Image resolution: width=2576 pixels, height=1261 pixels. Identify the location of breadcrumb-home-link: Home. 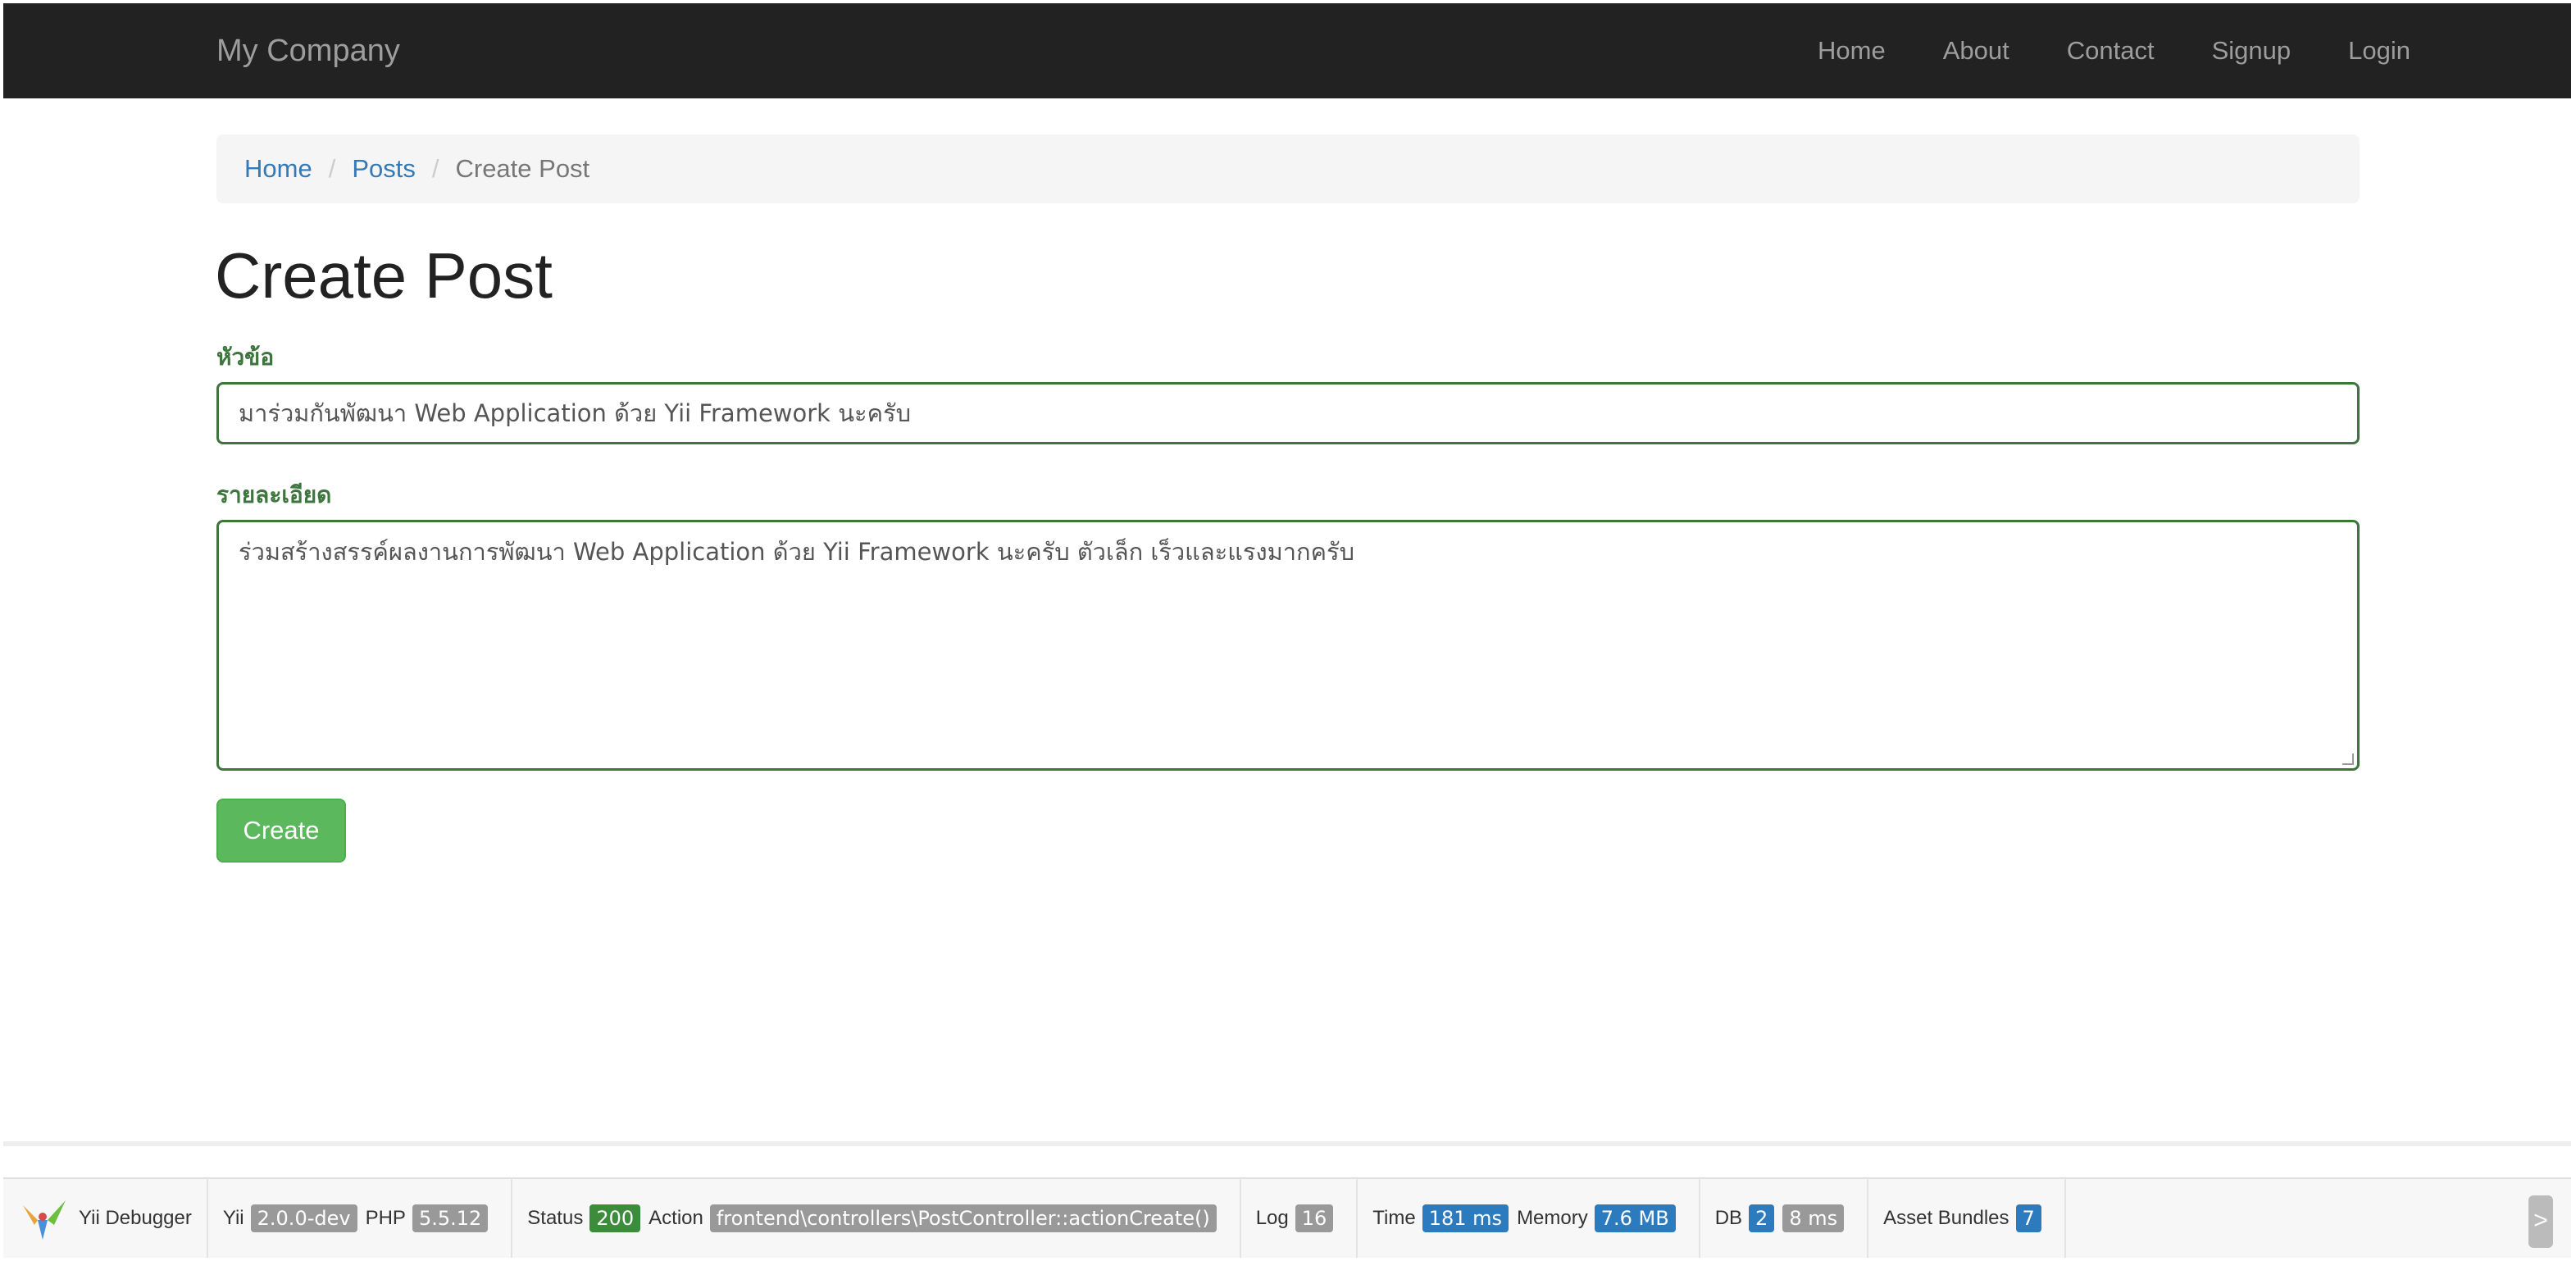
(278, 169).